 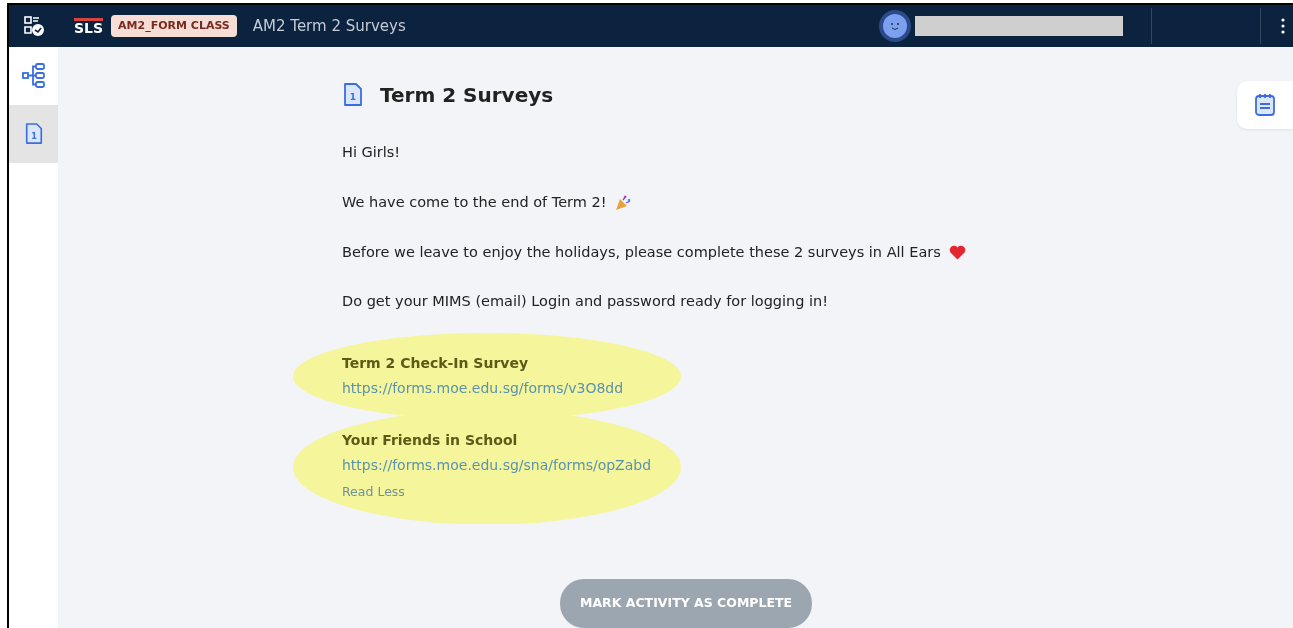 I want to click on notes-button, so click(x=1265, y=105).